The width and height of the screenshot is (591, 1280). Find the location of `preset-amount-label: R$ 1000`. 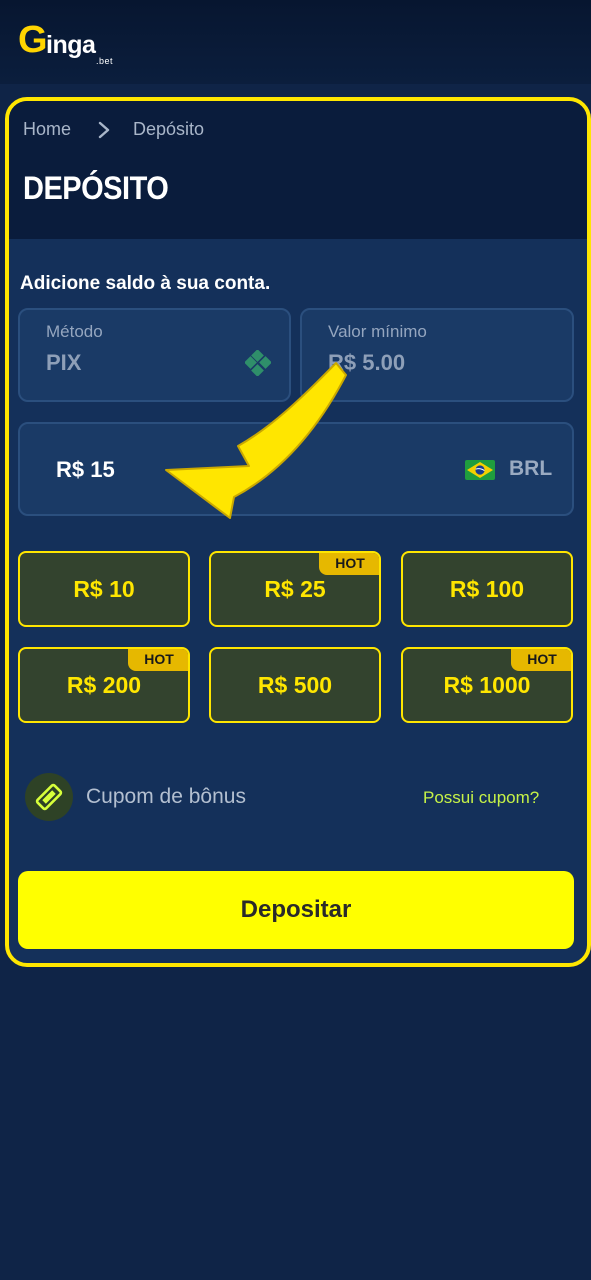

preset-amount-label: R$ 1000 is located at coordinates (487, 684).